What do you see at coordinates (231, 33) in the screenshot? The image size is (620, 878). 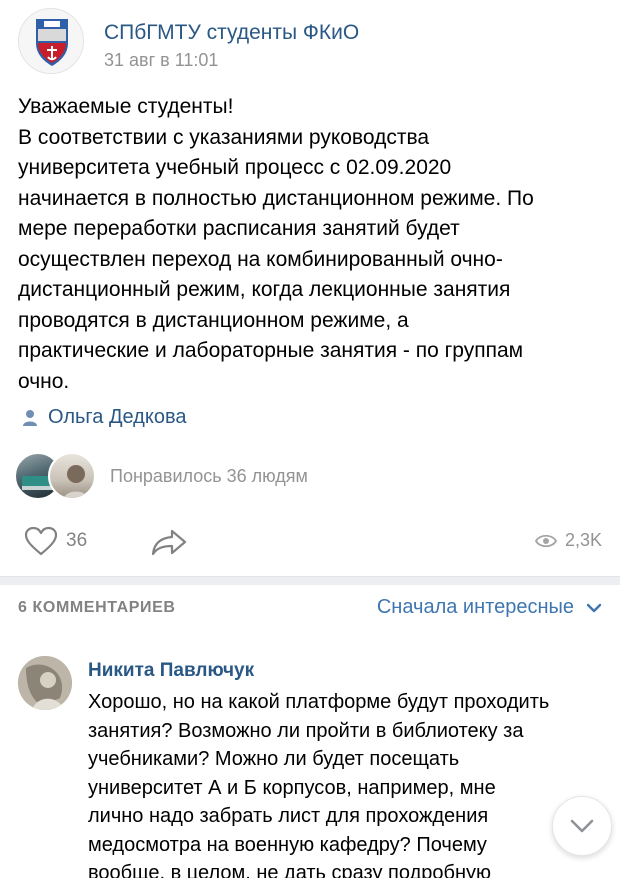 I see `community-name: СПбГМТУ студенты ФКиО` at bounding box center [231, 33].